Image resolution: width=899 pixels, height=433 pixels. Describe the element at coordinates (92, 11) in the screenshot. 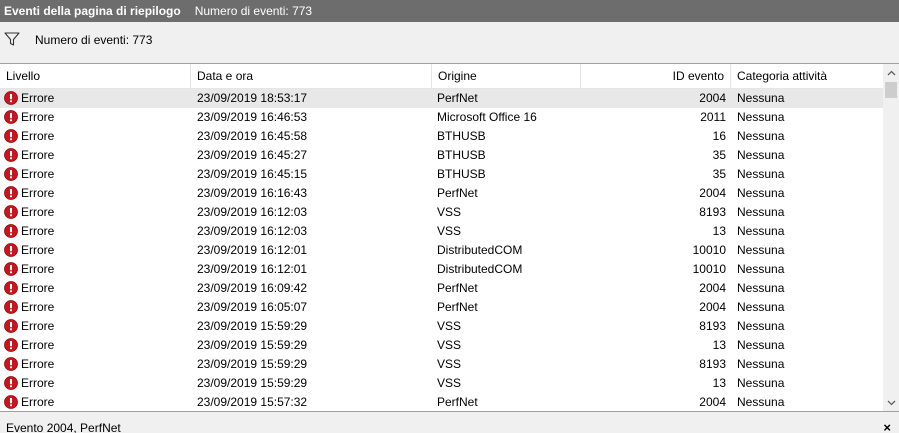

I see `panel-title: Eventi della pagina di riepilogo` at that location.